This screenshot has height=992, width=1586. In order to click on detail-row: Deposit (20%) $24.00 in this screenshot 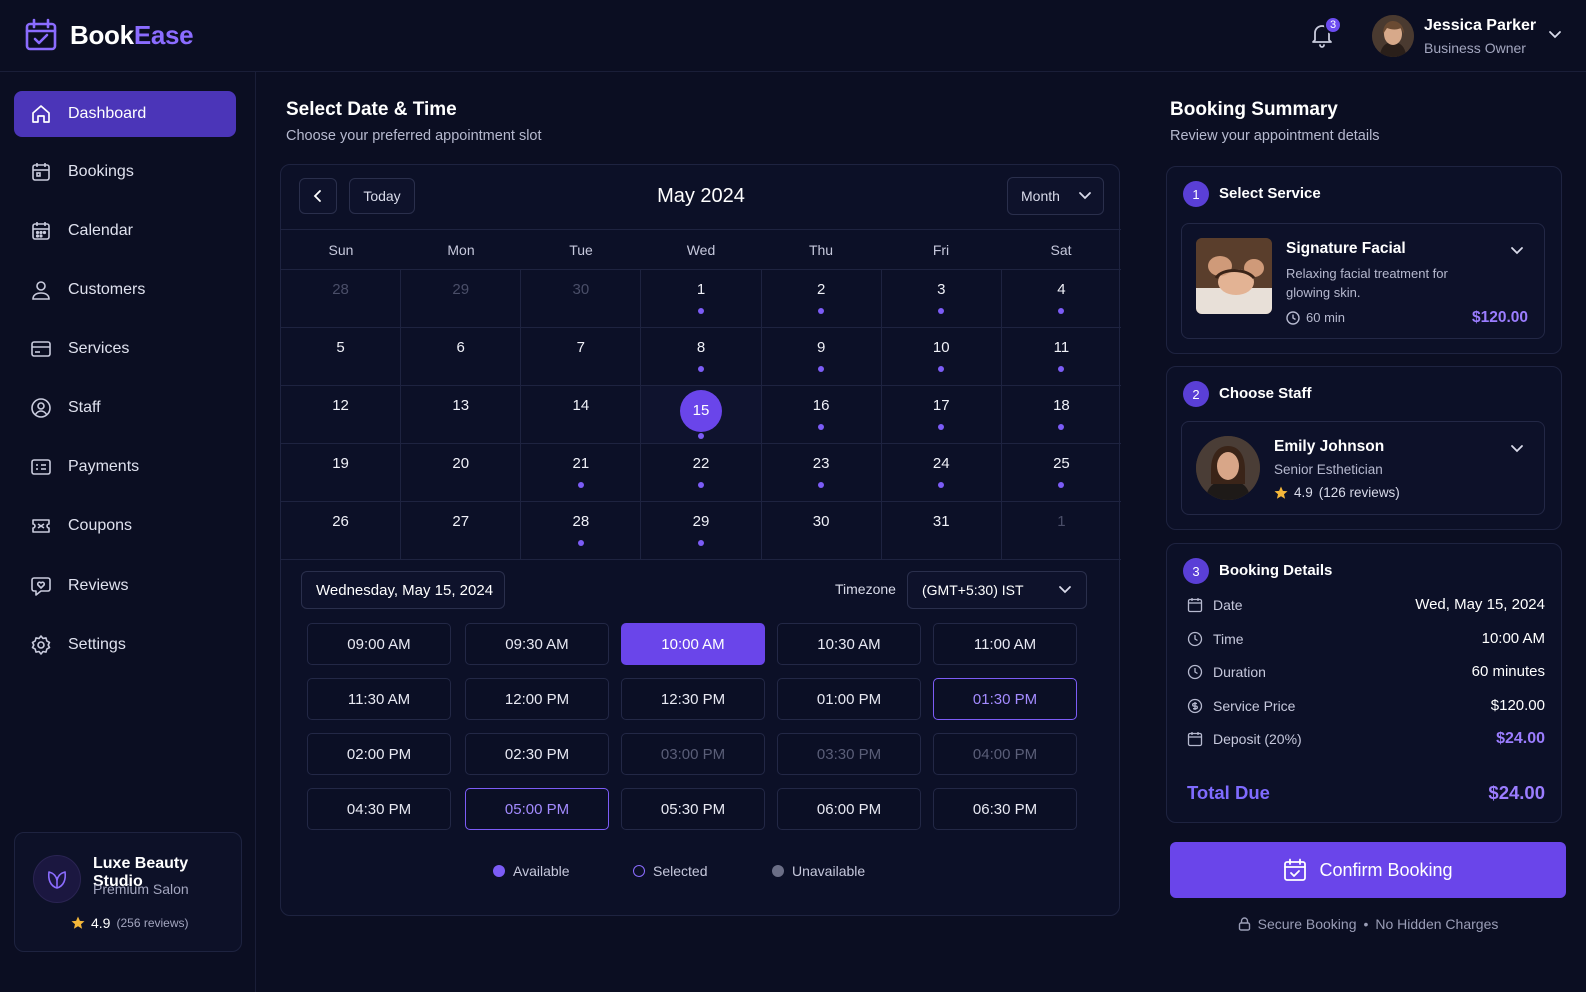, I will do `click(1366, 739)`.